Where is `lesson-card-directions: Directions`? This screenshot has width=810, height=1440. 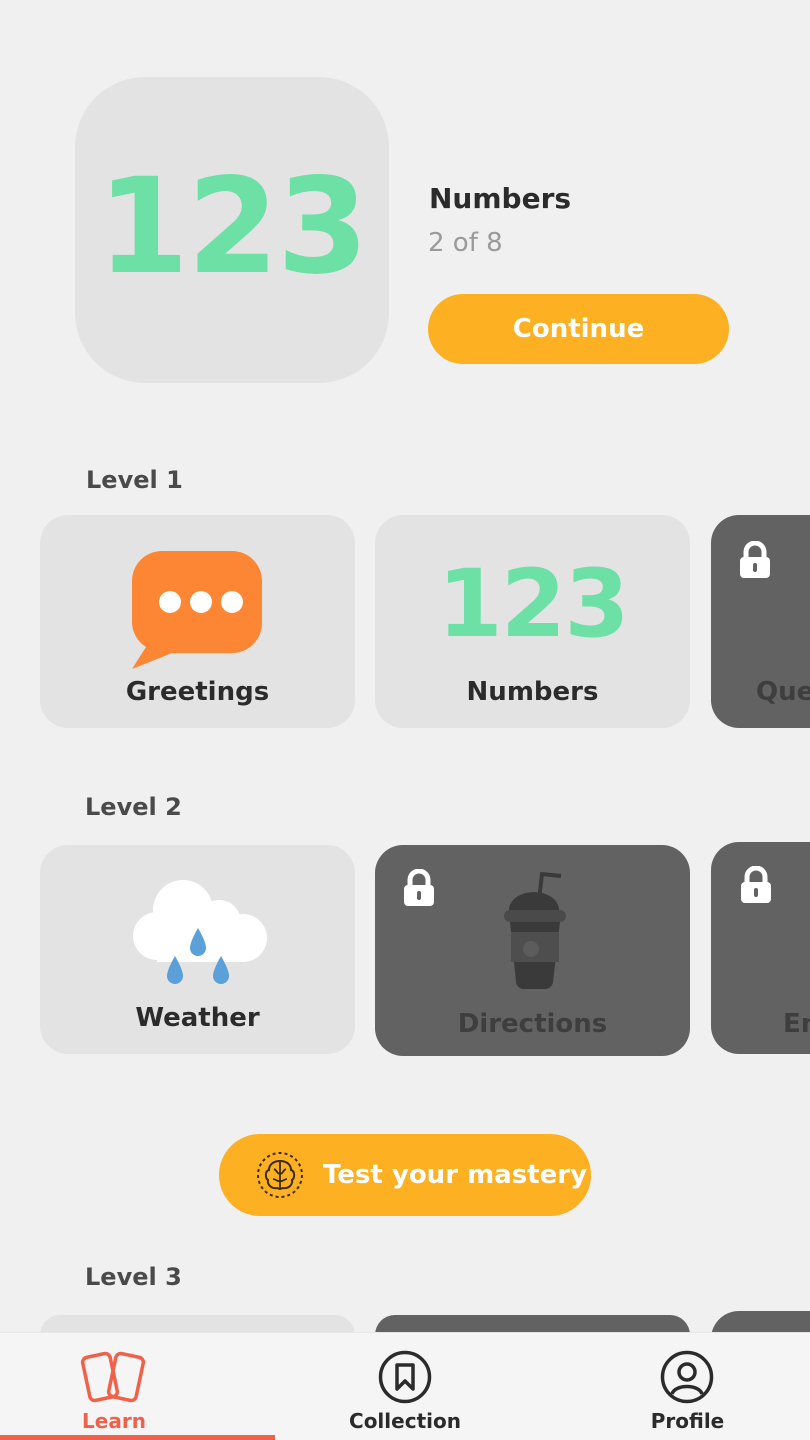
lesson-card-directions: Directions is located at coordinates (532, 950).